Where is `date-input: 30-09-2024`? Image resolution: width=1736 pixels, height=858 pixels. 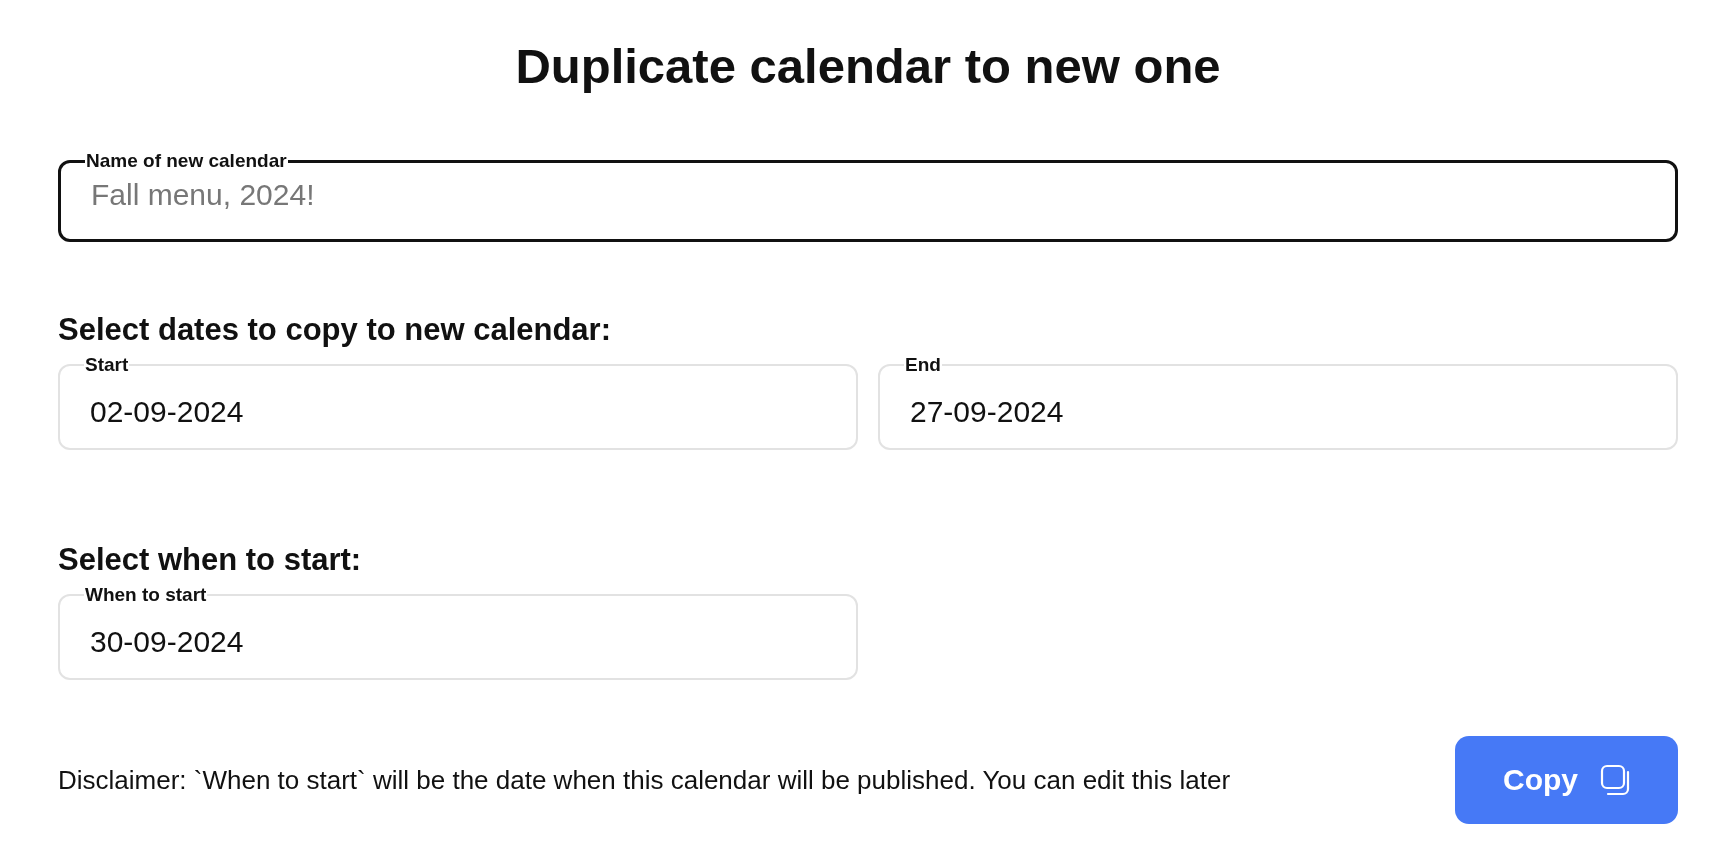 date-input: 30-09-2024 is located at coordinates (458, 642).